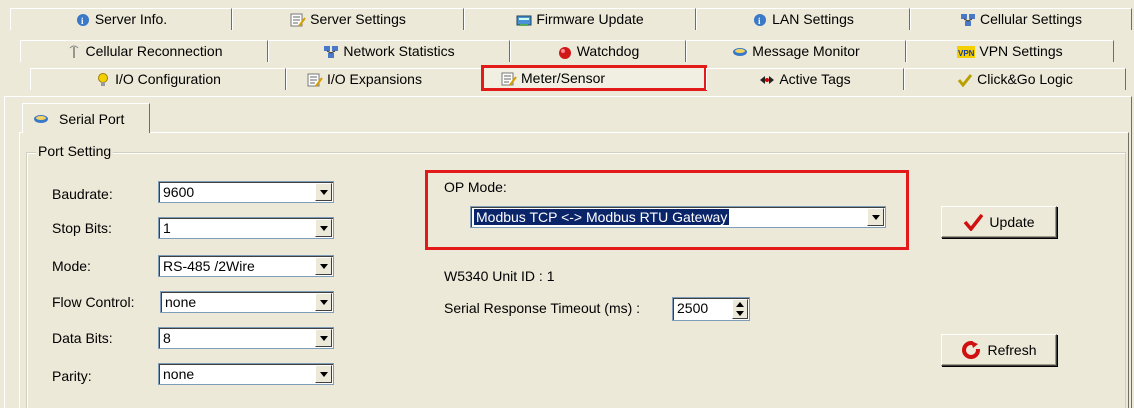 The height and width of the screenshot is (408, 1134). What do you see at coordinates (580, 19) in the screenshot?
I see `tab-firmware-update: Firmware Update` at bounding box center [580, 19].